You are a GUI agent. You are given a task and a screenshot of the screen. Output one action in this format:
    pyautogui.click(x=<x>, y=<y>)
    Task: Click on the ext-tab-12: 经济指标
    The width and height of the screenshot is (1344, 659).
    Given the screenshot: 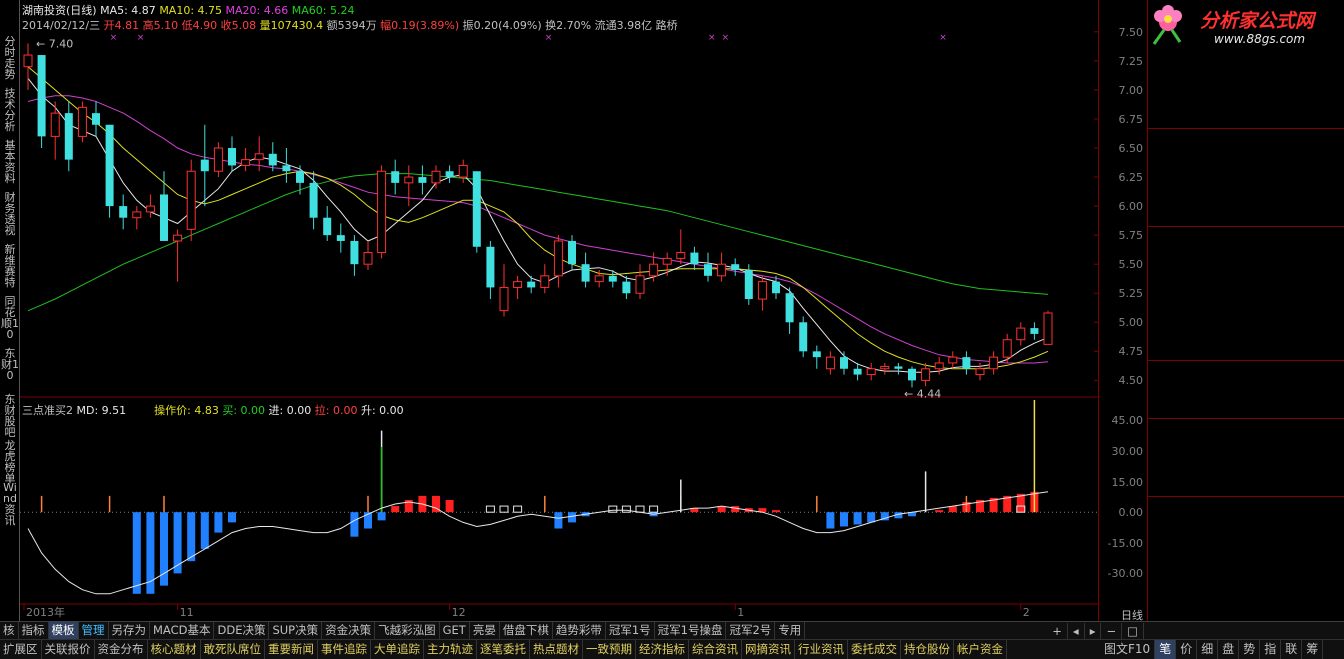 What is the action you would take?
    pyautogui.click(x=662, y=649)
    